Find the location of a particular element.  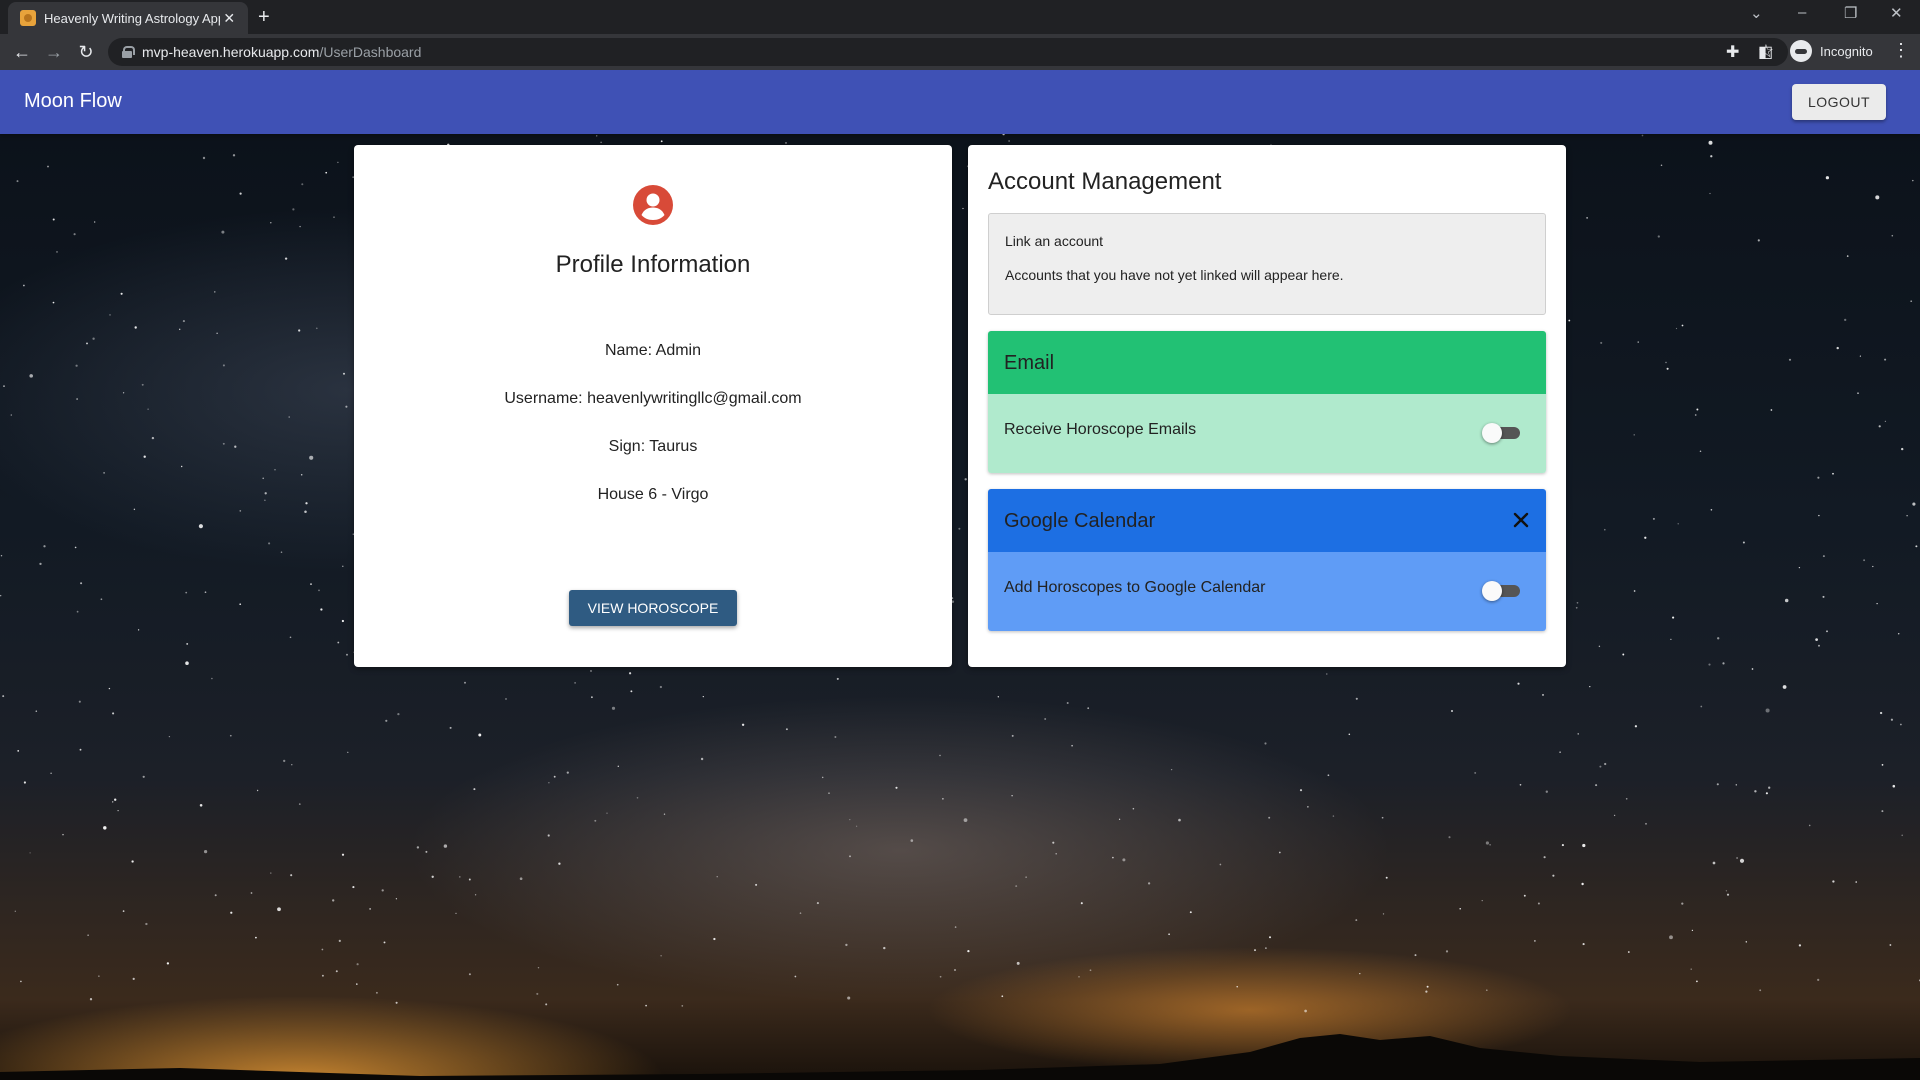

restore-icon: ❐ is located at coordinates (1850, 13).